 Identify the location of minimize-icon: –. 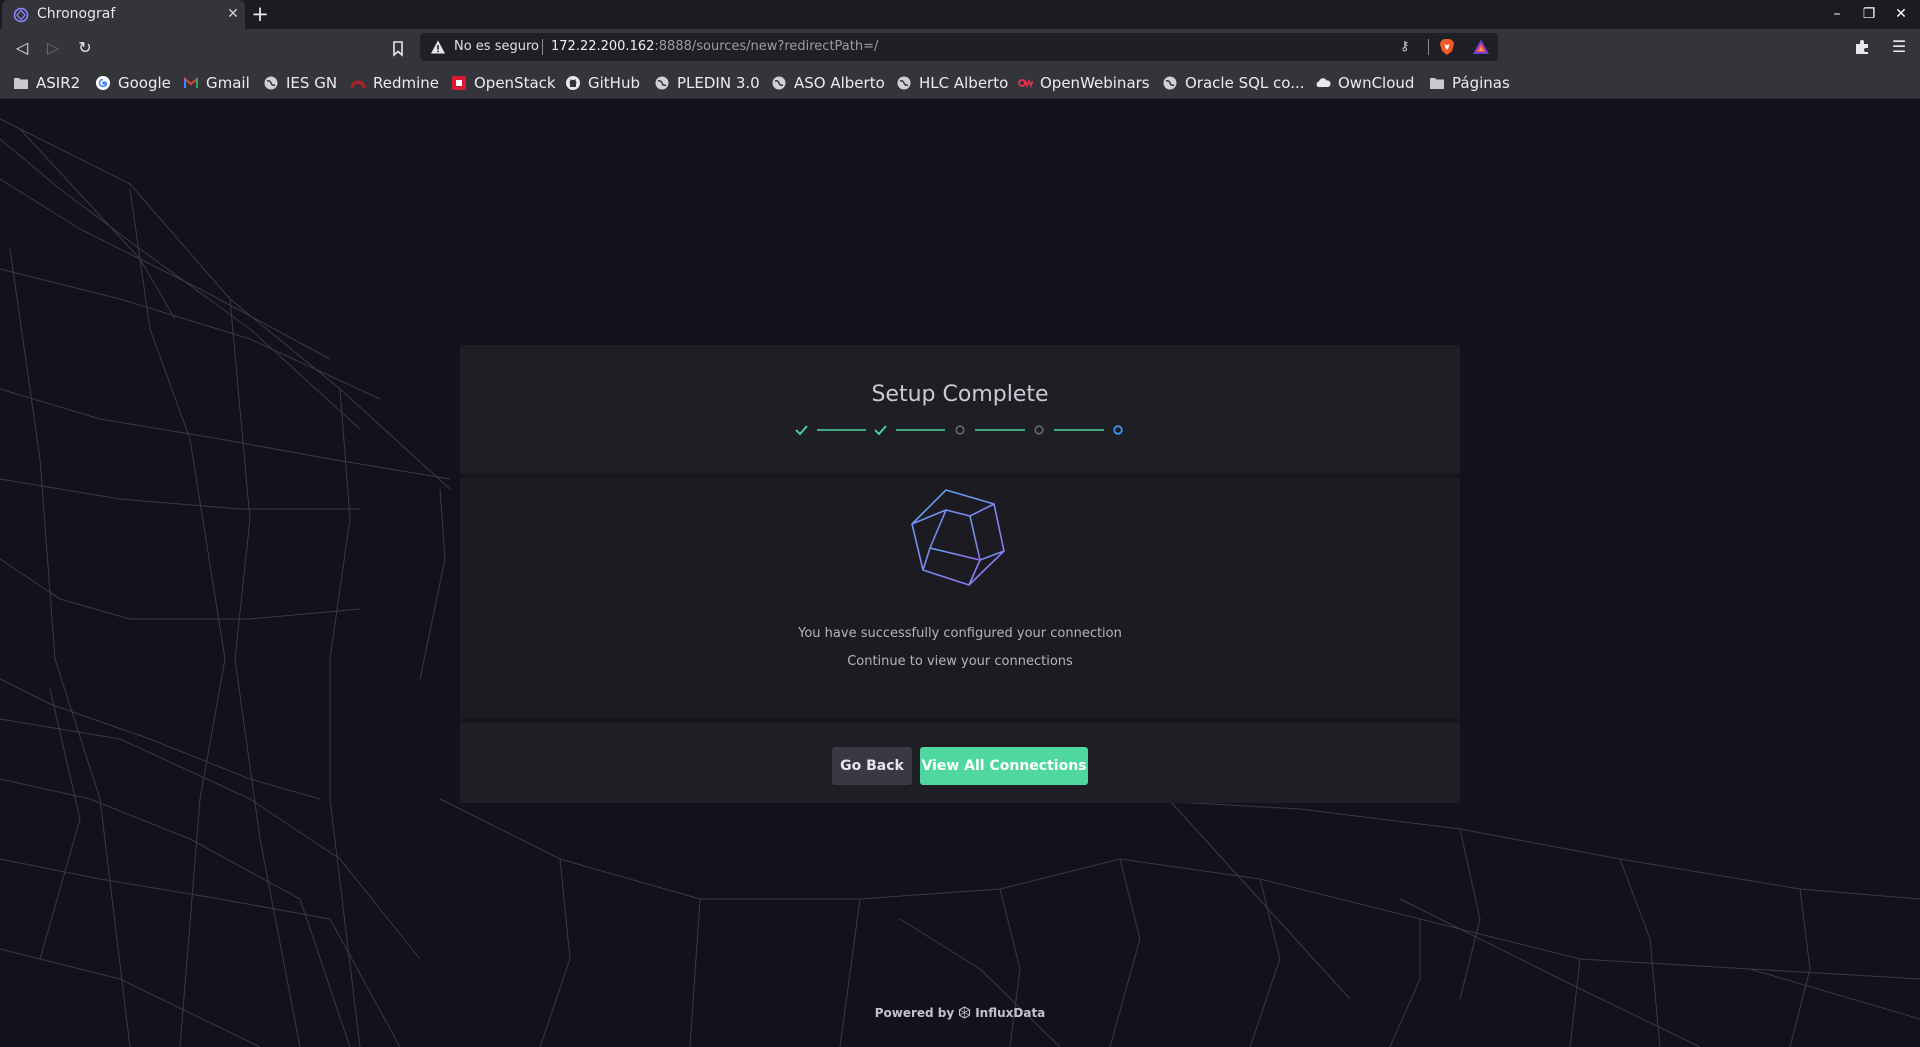
(1837, 14).